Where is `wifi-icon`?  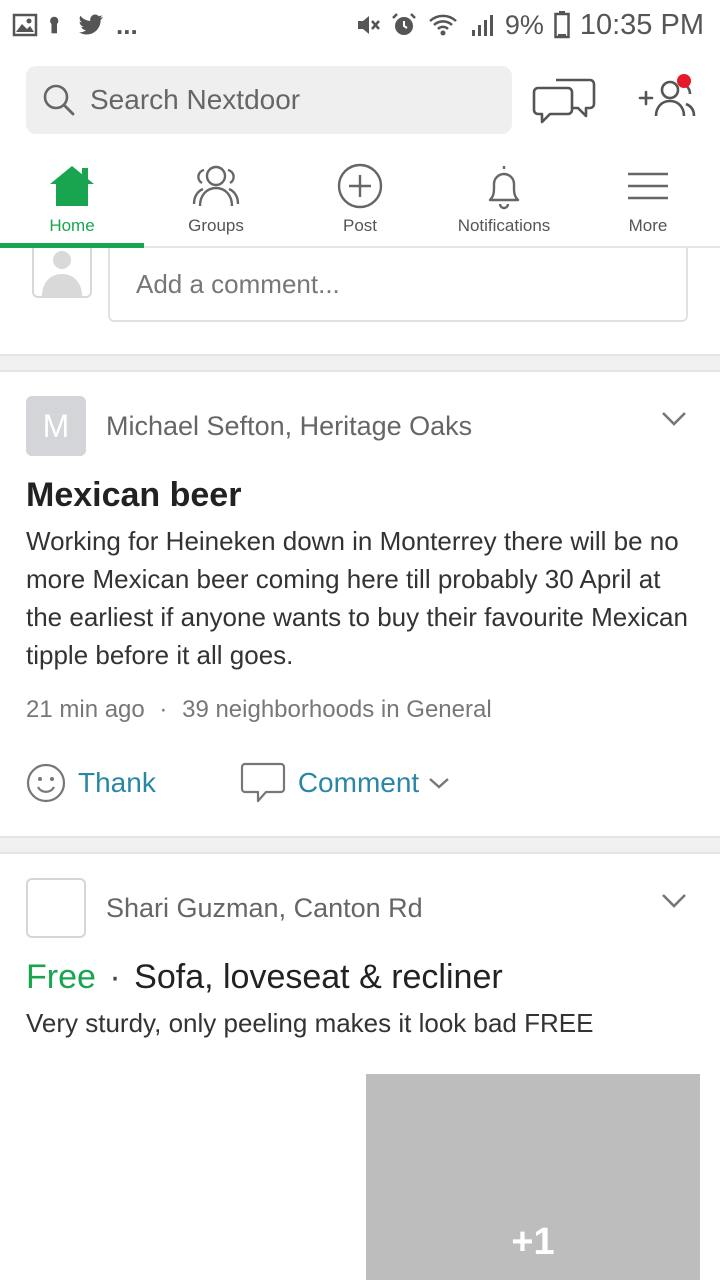
wifi-icon is located at coordinates (442, 25).